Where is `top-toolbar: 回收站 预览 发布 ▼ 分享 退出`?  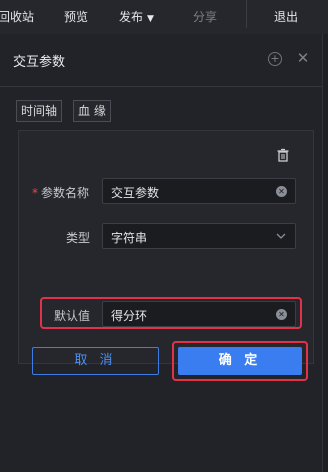 top-toolbar: 回收站 预览 发布 ▼ 分享 退出 is located at coordinates (164, 17).